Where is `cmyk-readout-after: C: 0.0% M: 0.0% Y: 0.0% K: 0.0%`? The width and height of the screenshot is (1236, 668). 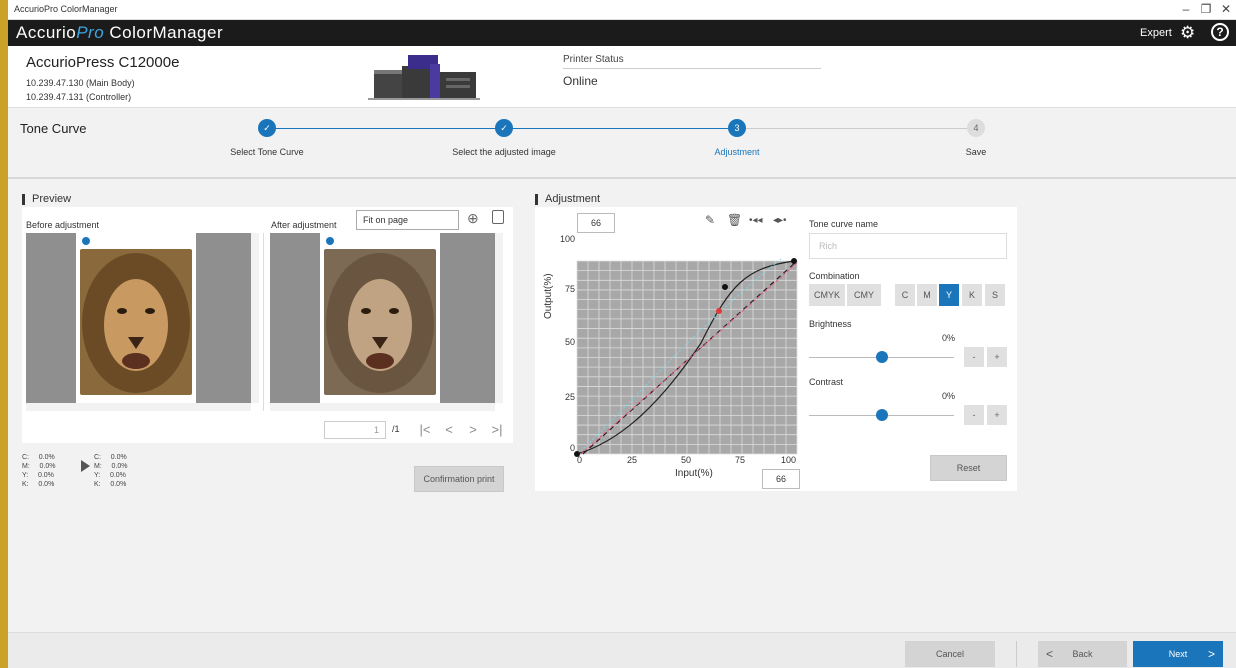
cmyk-readout-after: C: 0.0% M: 0.0% Y: 0.0% K: 0.0% is located at coordinates (111, 471).